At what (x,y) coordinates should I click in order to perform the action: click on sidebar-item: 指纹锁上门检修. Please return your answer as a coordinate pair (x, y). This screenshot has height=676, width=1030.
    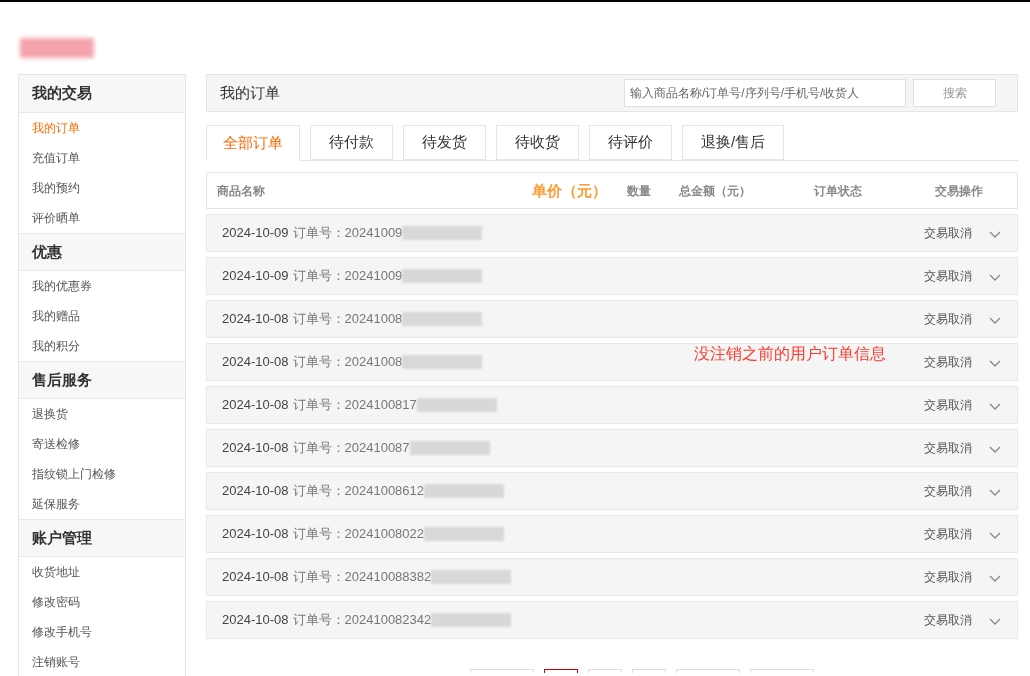
    Looking at the image, I should click on (74, 474).